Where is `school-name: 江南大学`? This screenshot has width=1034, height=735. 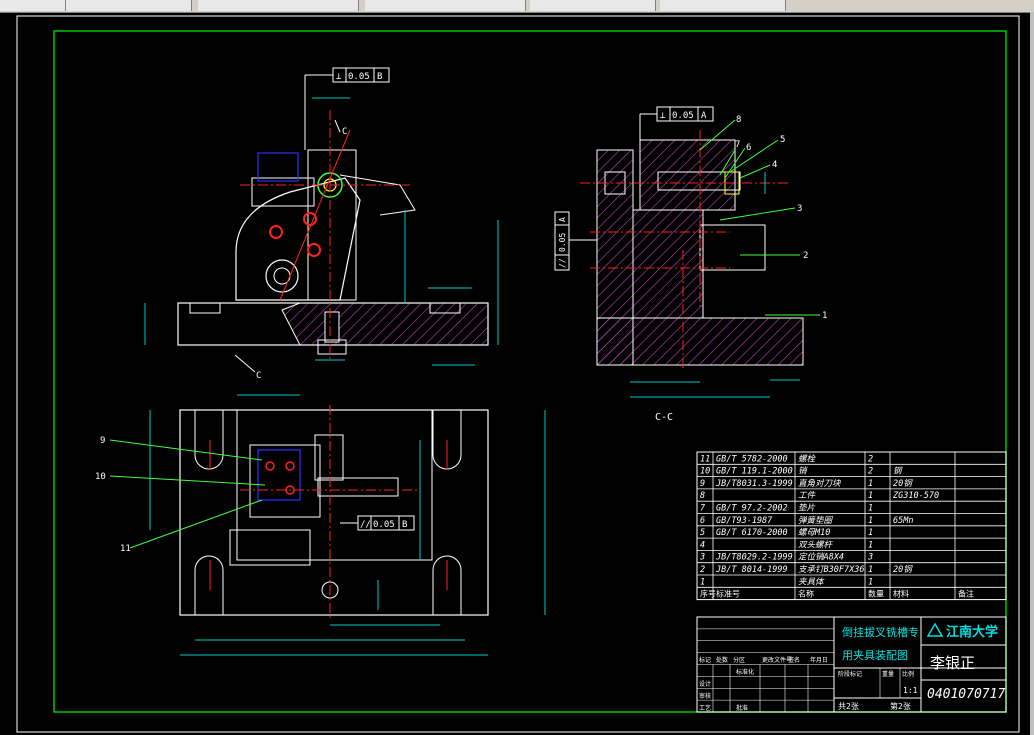
school-name: 江南大学 is located at coordinates (972, 632).